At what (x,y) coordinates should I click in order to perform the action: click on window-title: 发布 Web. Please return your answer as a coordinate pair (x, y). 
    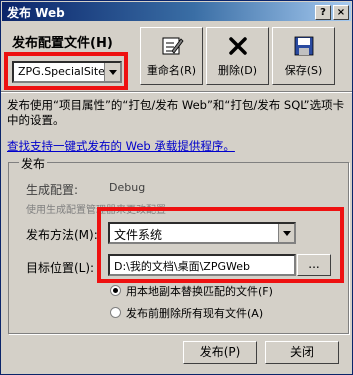
    Looking at the image, I should click on (36, 13).